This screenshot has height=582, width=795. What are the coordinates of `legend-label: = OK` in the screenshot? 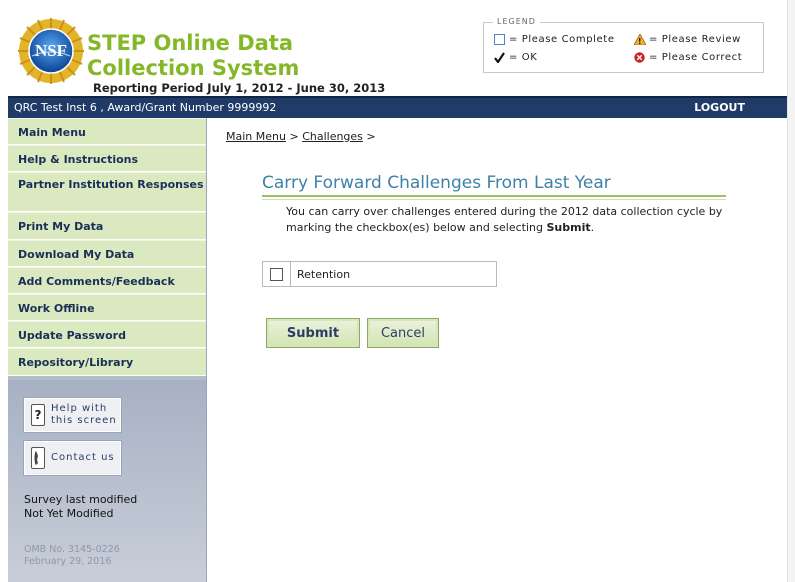 It's located at (523, 57).